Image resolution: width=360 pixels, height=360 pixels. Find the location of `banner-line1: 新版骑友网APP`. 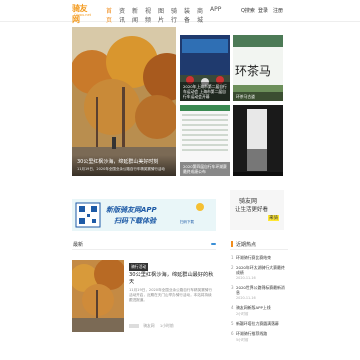

banner-line1: 新版骑友网APP is located at coordinates (131, 210).